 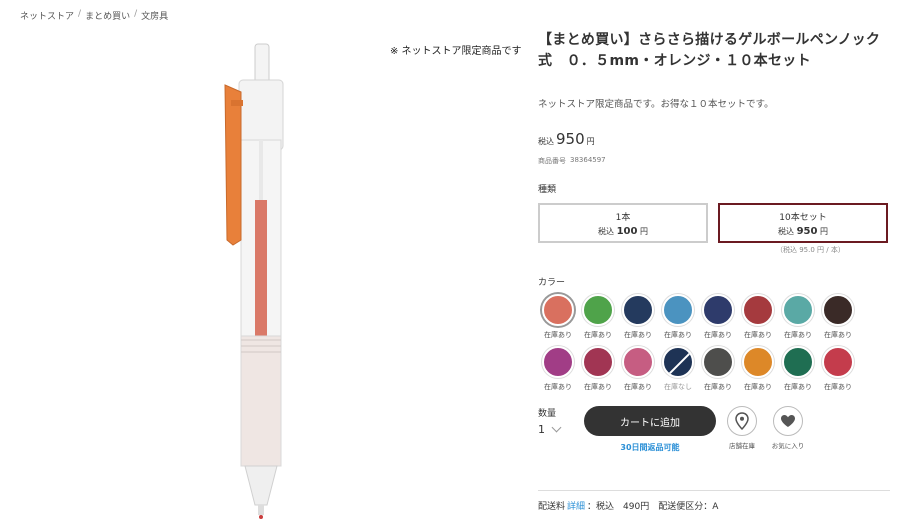 I want to click on map-pin-icon, so click(x=742, y=421).